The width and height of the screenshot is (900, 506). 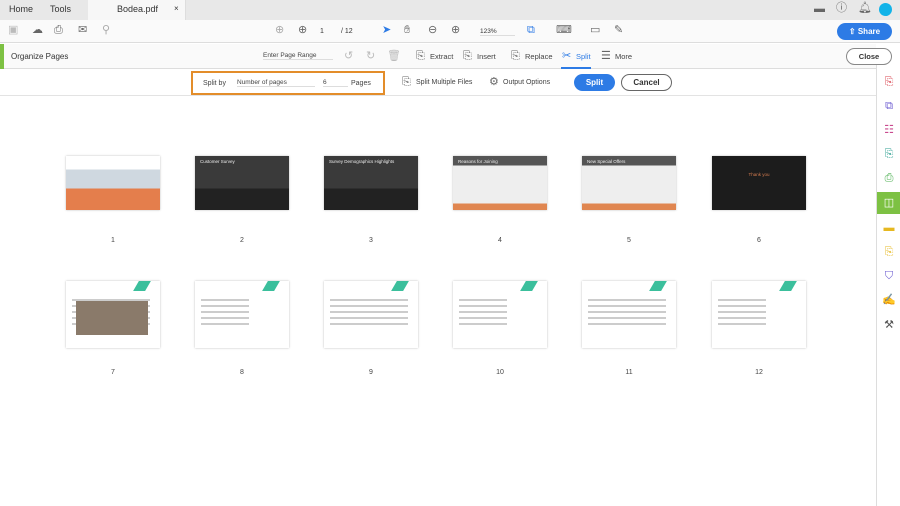 What do you see at coordinates (82, 30) in the screenshot?
I see `email-icon: ✉` at bounding box center [82, 30].